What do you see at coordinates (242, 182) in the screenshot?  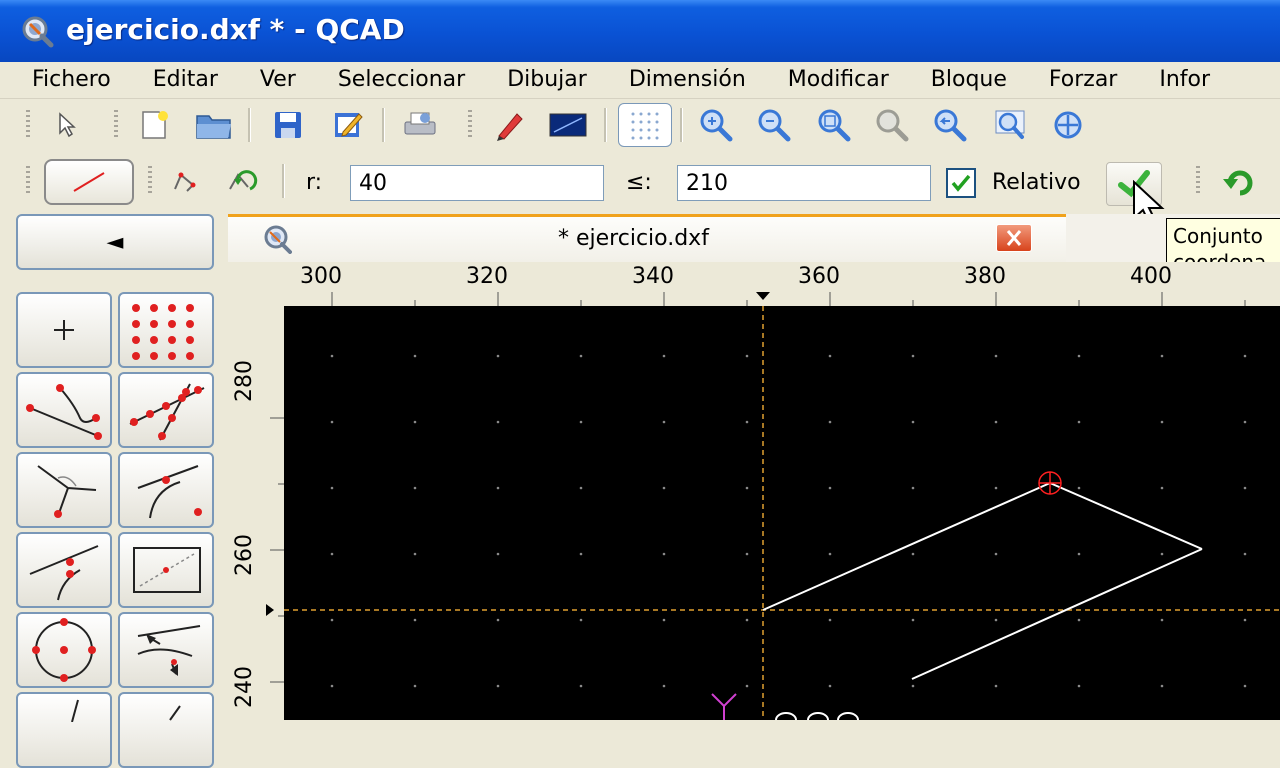 I see `polyline-undo-segment-icon` at bounding box center [242, 182].